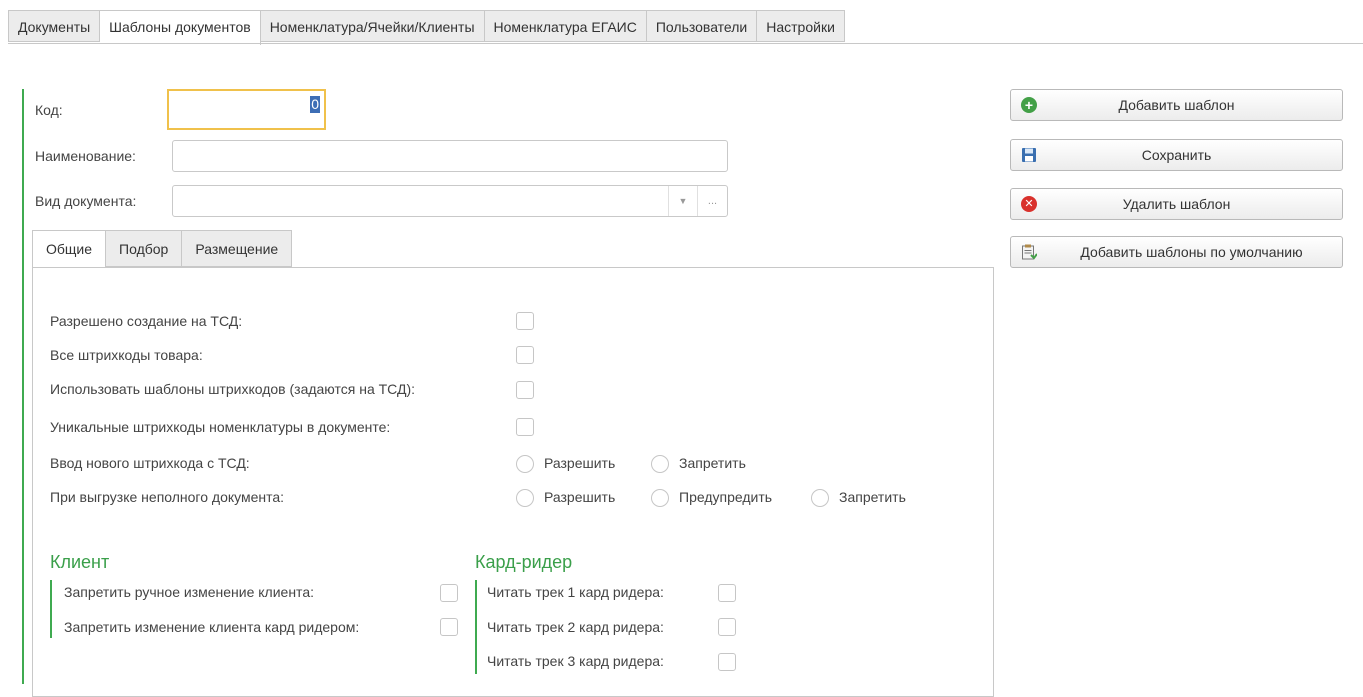 This screenshot has width=1363, height=697. Describe the element at coordinates (246, 109) in the screenshot. I see `code-input: 0` at that location.